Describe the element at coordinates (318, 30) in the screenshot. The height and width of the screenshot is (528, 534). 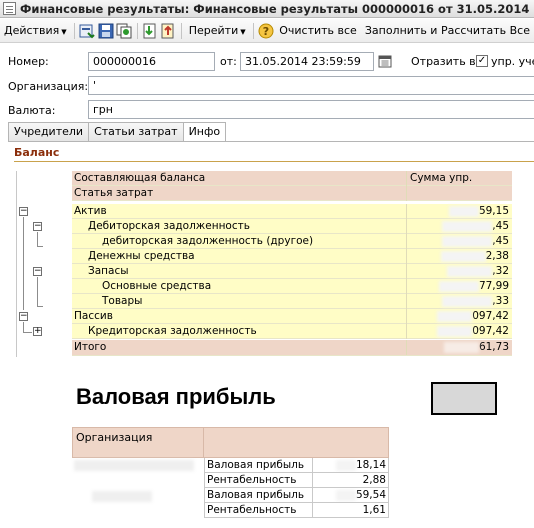
I see `clear-all-button: Очистить все` at that location.